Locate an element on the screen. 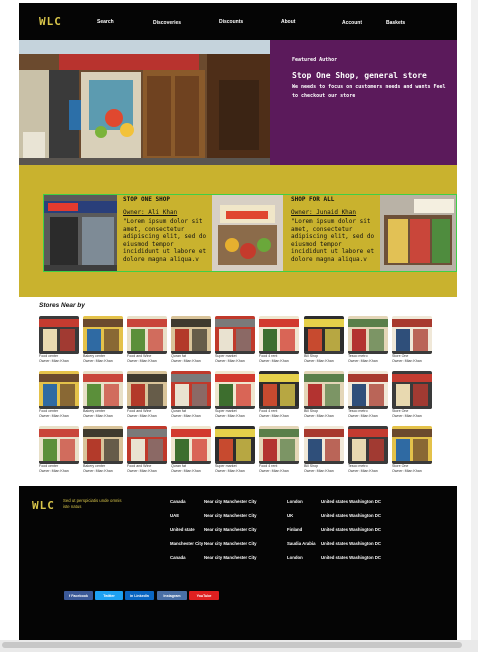  footer-location-link: Finland is located at coordinates (294, 529).